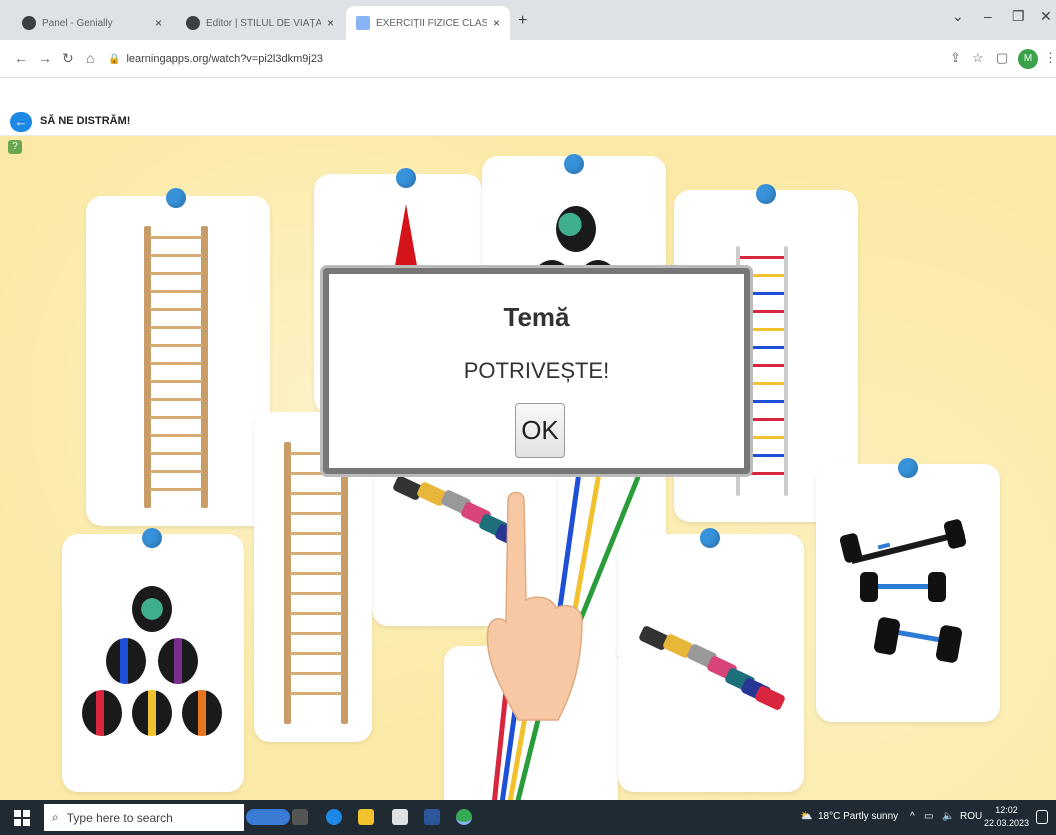 Image resolution: width=1056 pixels, height=835 pixels. What do you see at coordinates (528, 120) in the screenshot?
I see `app-header: ← SĂ NE DISTRĂM!` at bounding box center [528, 120].